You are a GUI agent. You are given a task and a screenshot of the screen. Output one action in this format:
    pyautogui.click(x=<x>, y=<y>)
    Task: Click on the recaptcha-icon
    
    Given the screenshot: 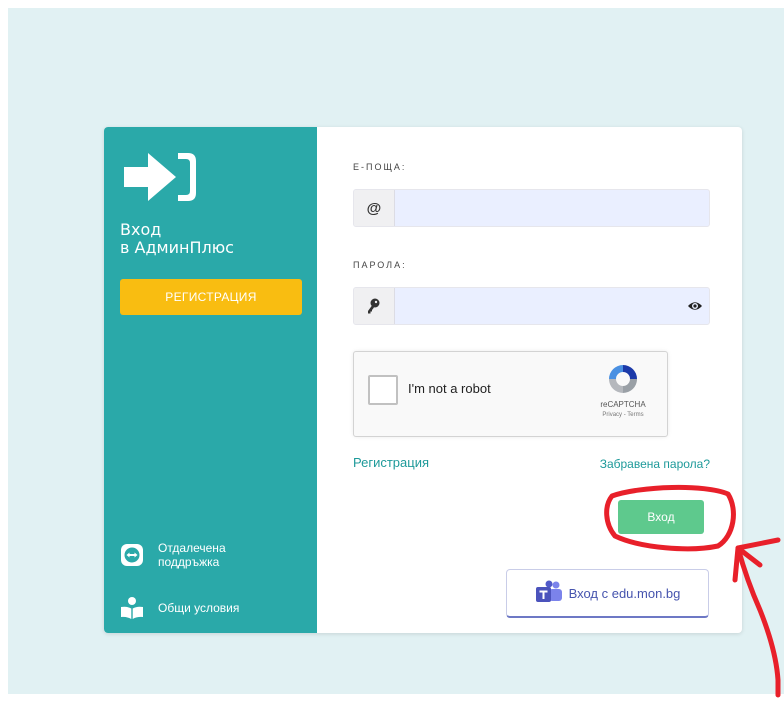 What is the action you would take?
    pyautogui.click(x=623, y=379)
    